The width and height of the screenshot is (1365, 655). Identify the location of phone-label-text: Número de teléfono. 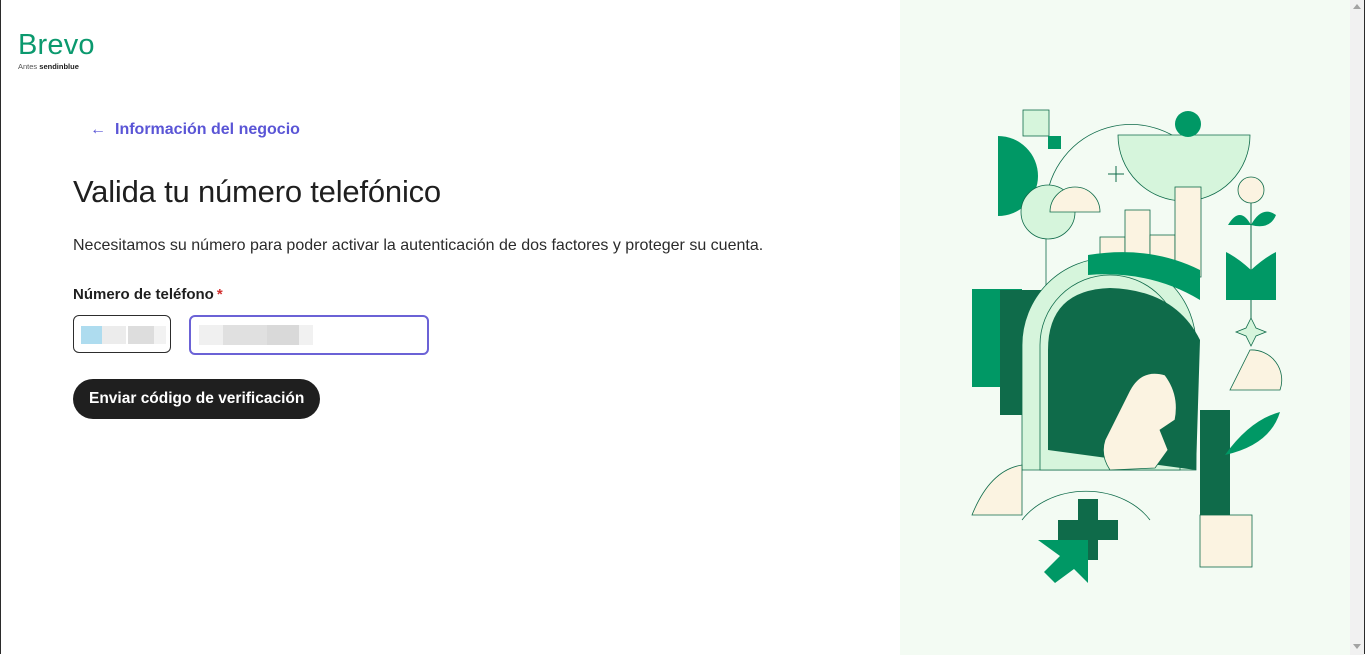
(143, 294).